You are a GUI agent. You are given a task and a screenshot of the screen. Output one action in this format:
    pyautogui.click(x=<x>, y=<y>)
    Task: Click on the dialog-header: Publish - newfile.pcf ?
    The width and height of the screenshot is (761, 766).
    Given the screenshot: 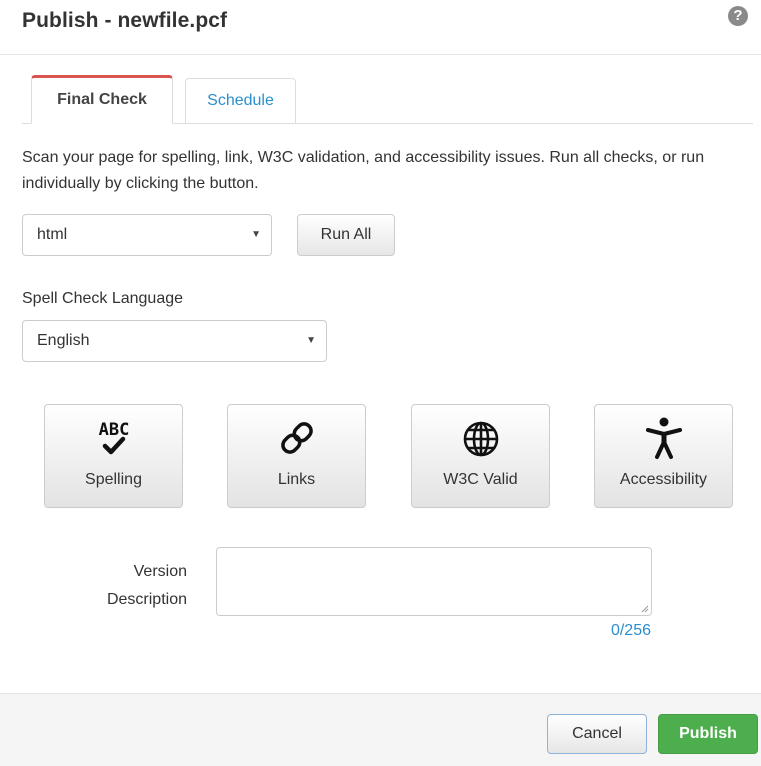 What is the action you would take?
    pyautogui.click(x=380, y=27)
    